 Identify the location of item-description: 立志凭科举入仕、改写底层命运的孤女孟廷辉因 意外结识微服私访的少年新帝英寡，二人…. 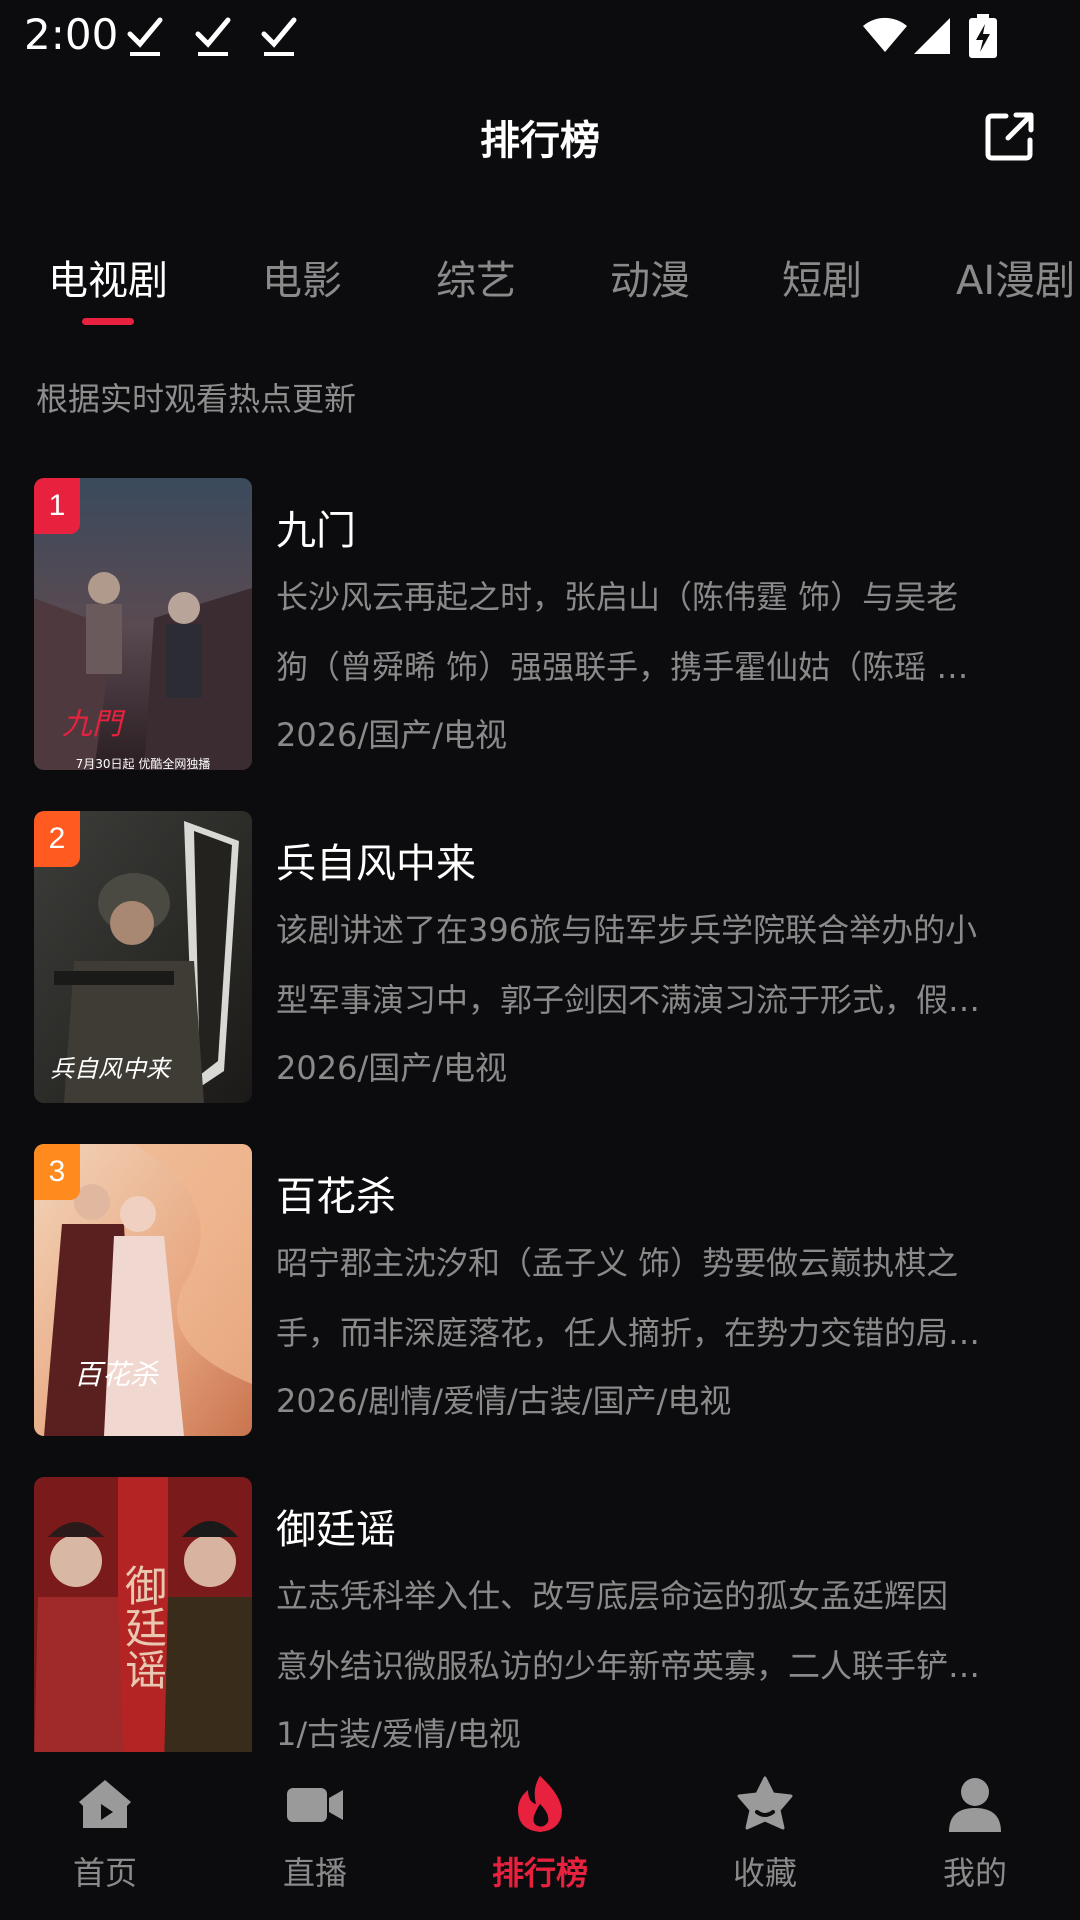
(661, 1631).